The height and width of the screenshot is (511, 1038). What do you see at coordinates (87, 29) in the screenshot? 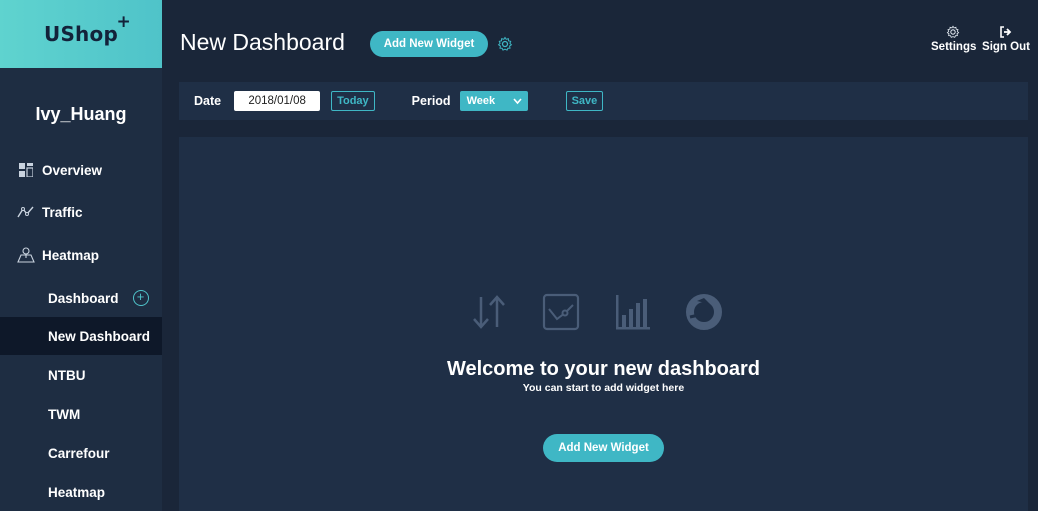
I see `logo-text: UShop +` at bounding box center [87, 29].